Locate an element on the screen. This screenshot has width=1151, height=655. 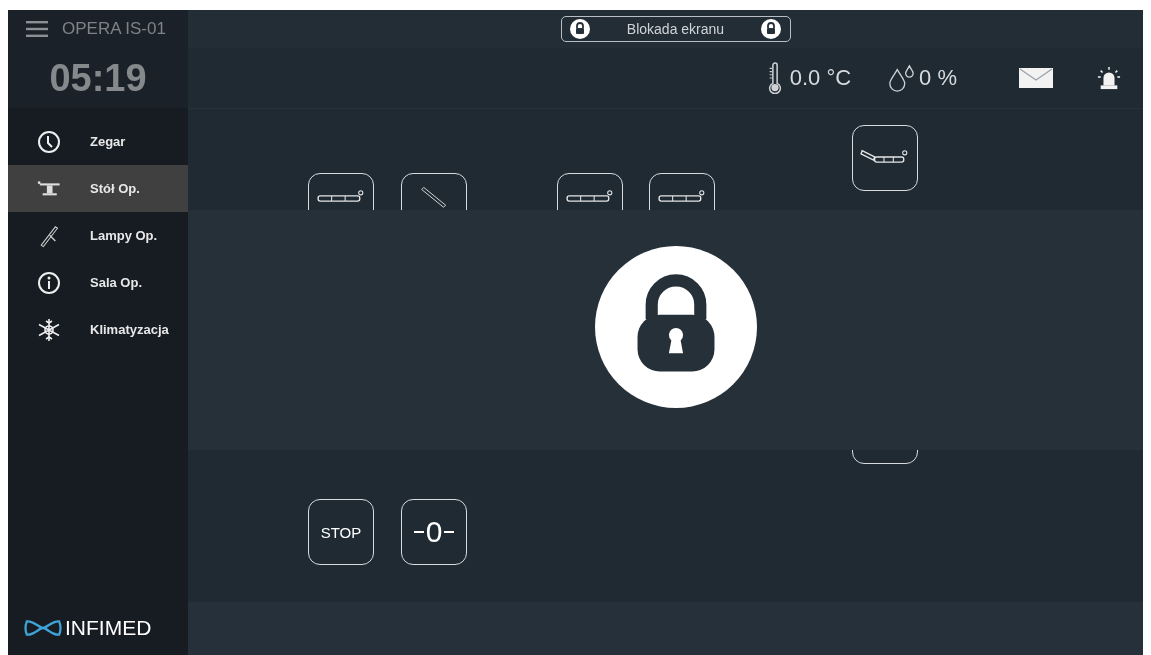
humidity-icon is located at coordinates (901, 78).